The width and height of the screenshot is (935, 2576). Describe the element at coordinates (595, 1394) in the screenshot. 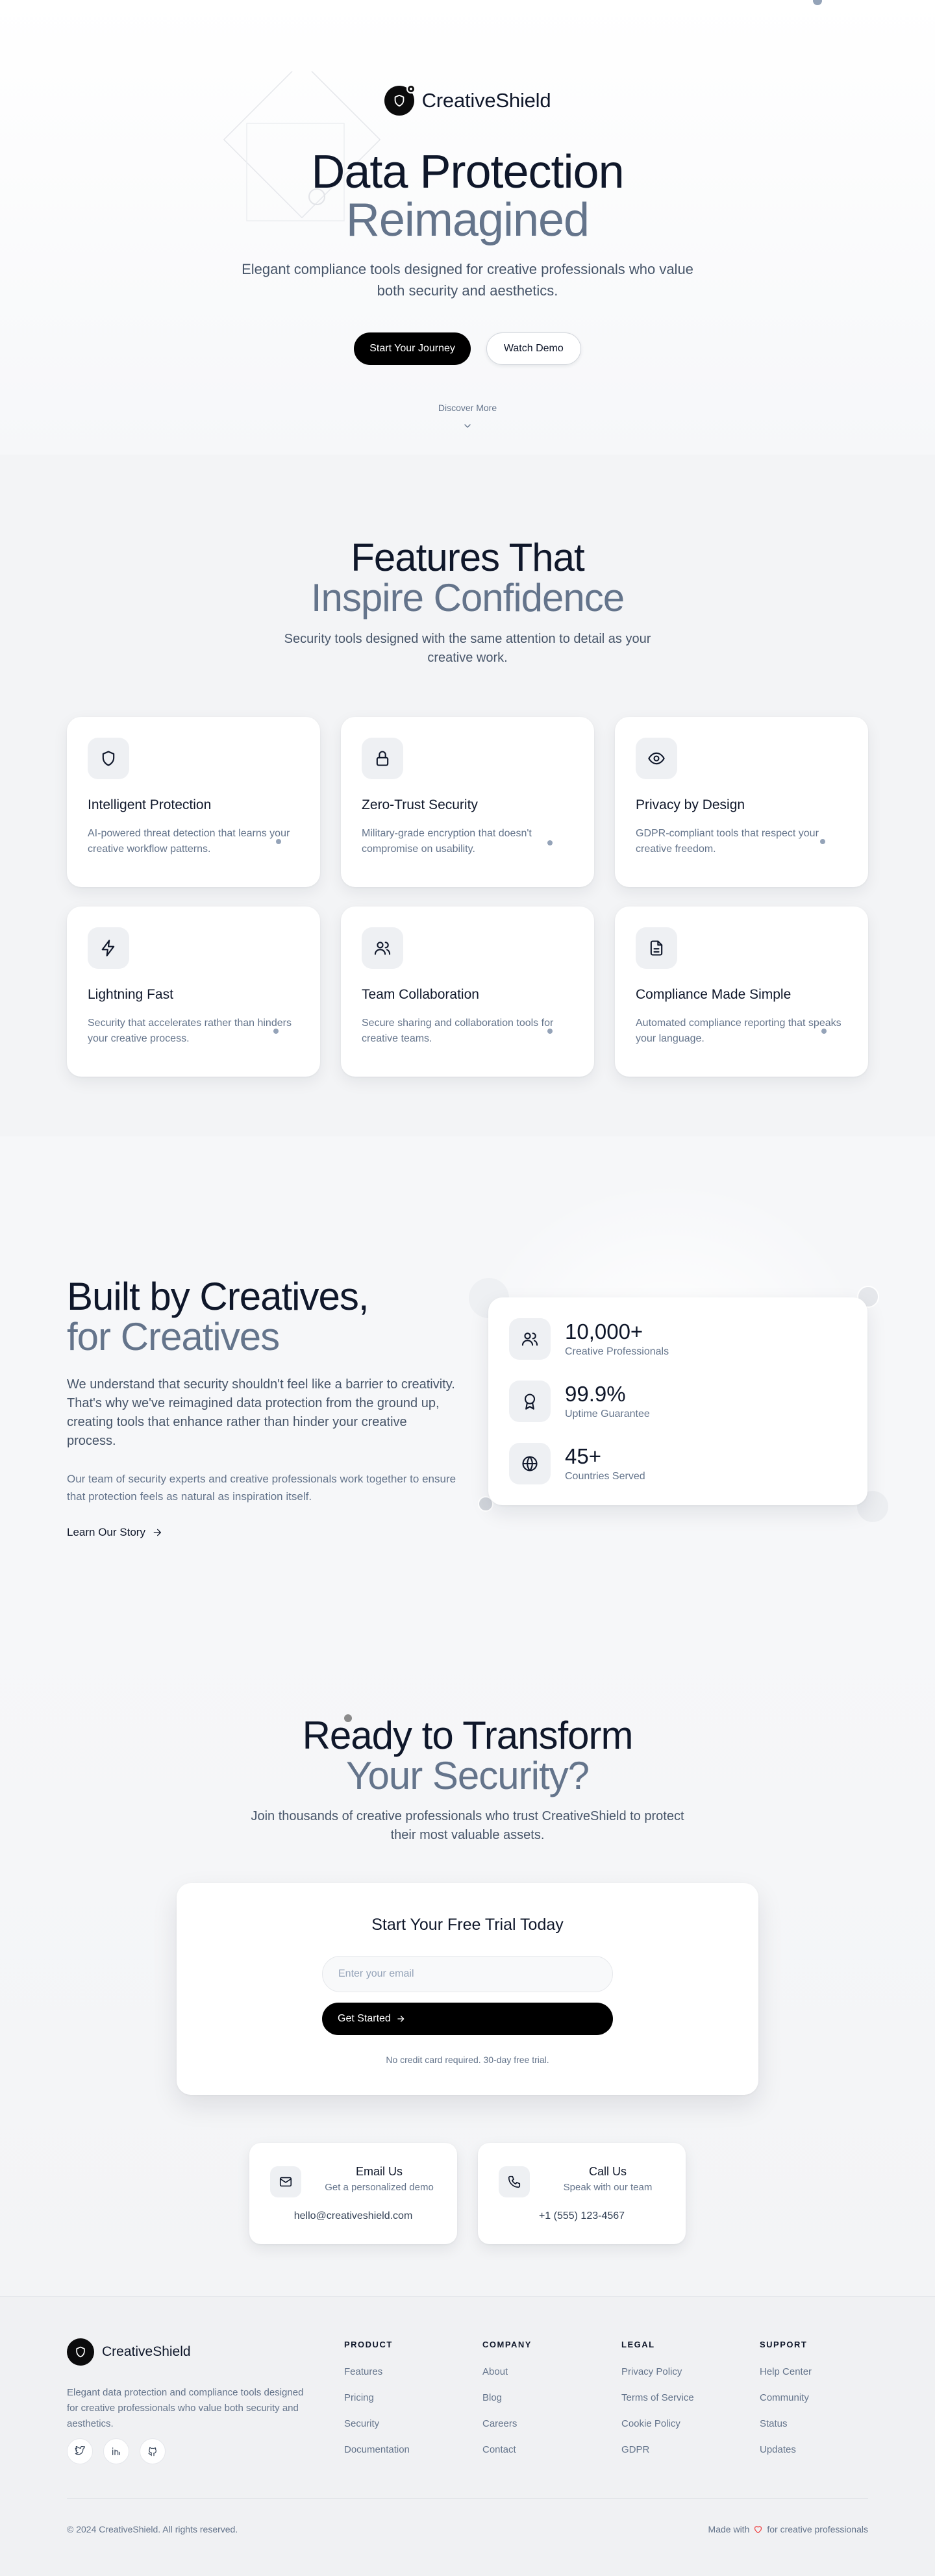

I see `stat-value: 99.9%` at that location.